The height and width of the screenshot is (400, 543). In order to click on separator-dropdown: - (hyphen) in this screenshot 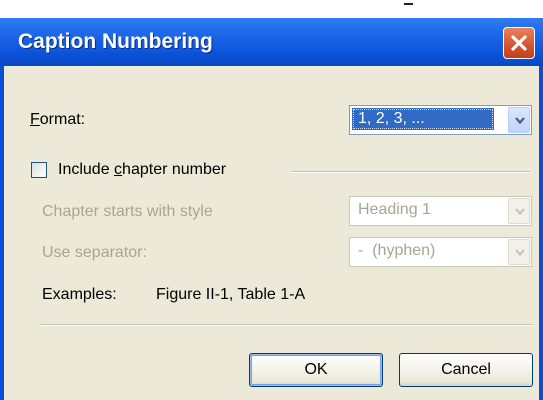, I will do `click(440, 252)`.